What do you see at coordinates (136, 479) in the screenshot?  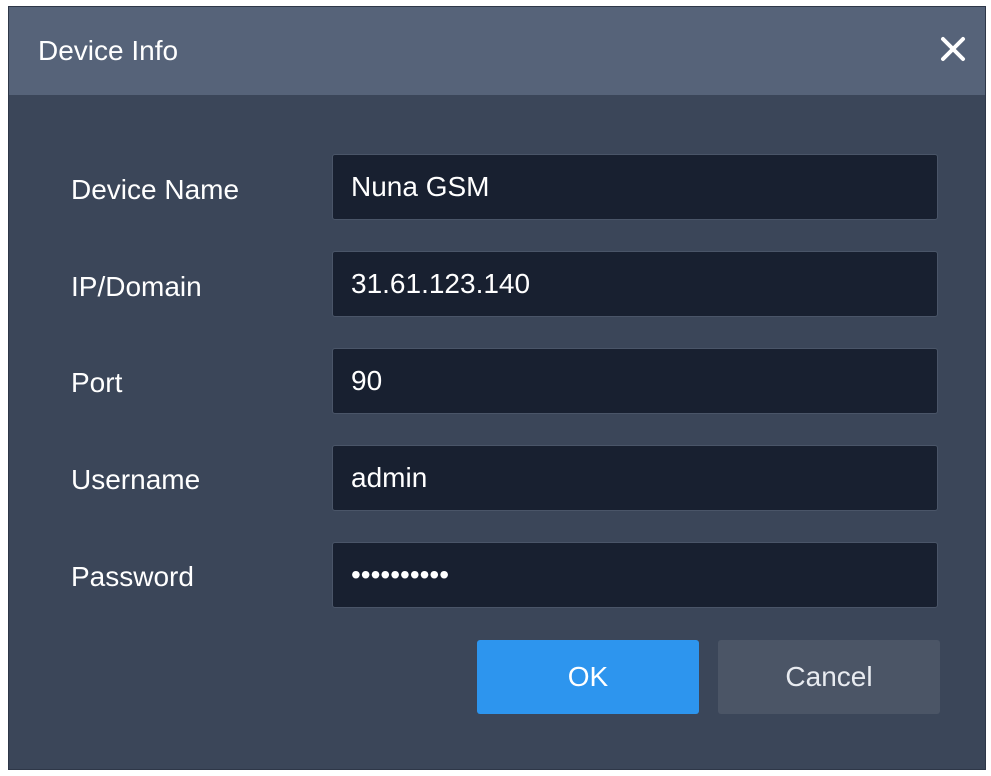 I see `username-label: Username` at bounding box center [136, 479].